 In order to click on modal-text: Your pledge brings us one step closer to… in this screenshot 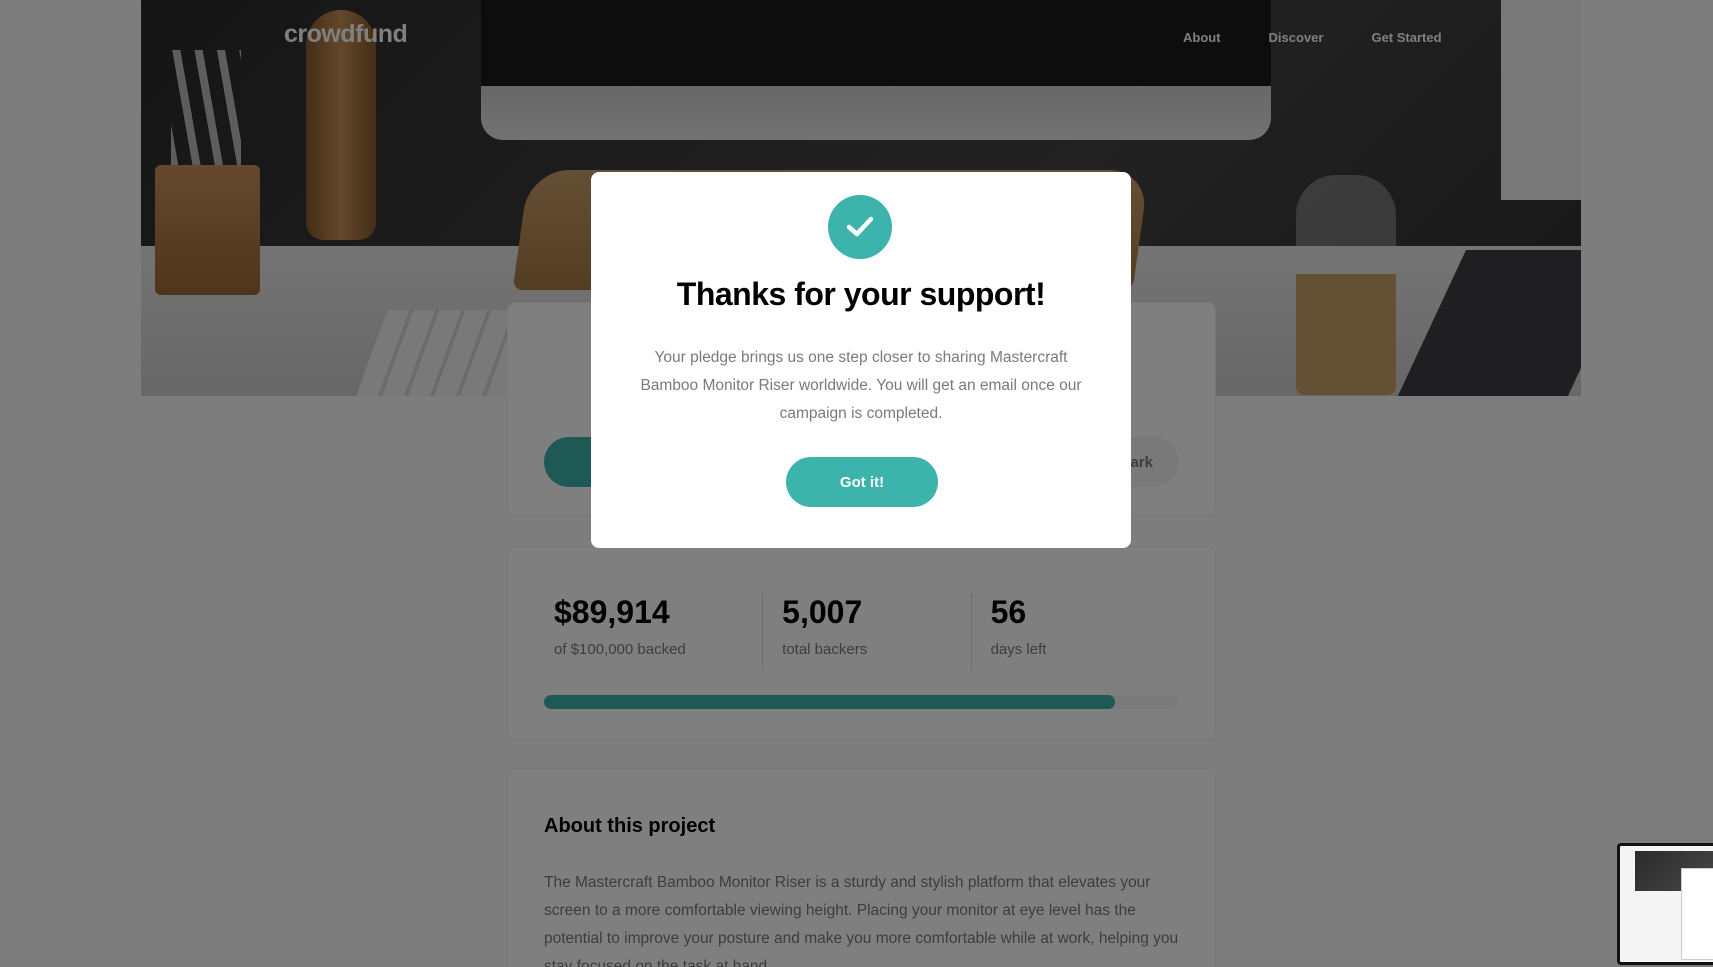, I will do `click(861, 385)`.